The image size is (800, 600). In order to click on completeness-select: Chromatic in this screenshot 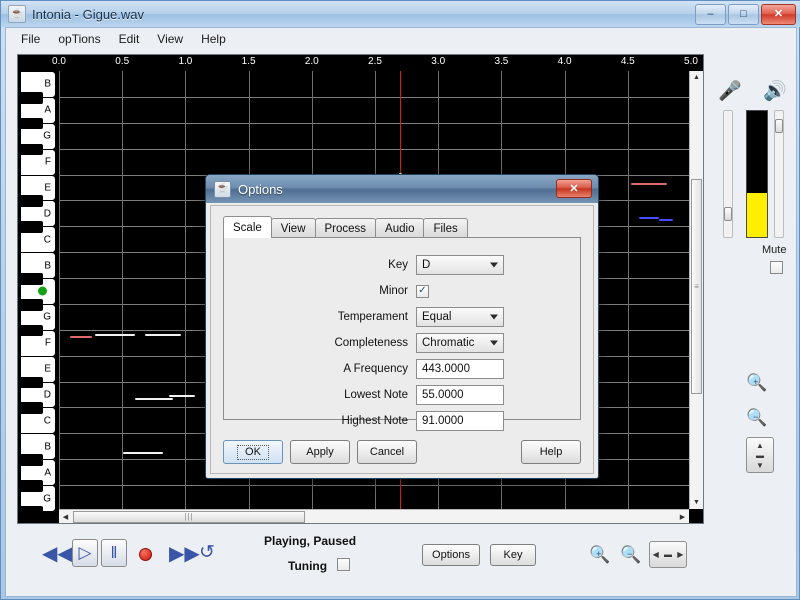, I will do `click(460, 343)`.